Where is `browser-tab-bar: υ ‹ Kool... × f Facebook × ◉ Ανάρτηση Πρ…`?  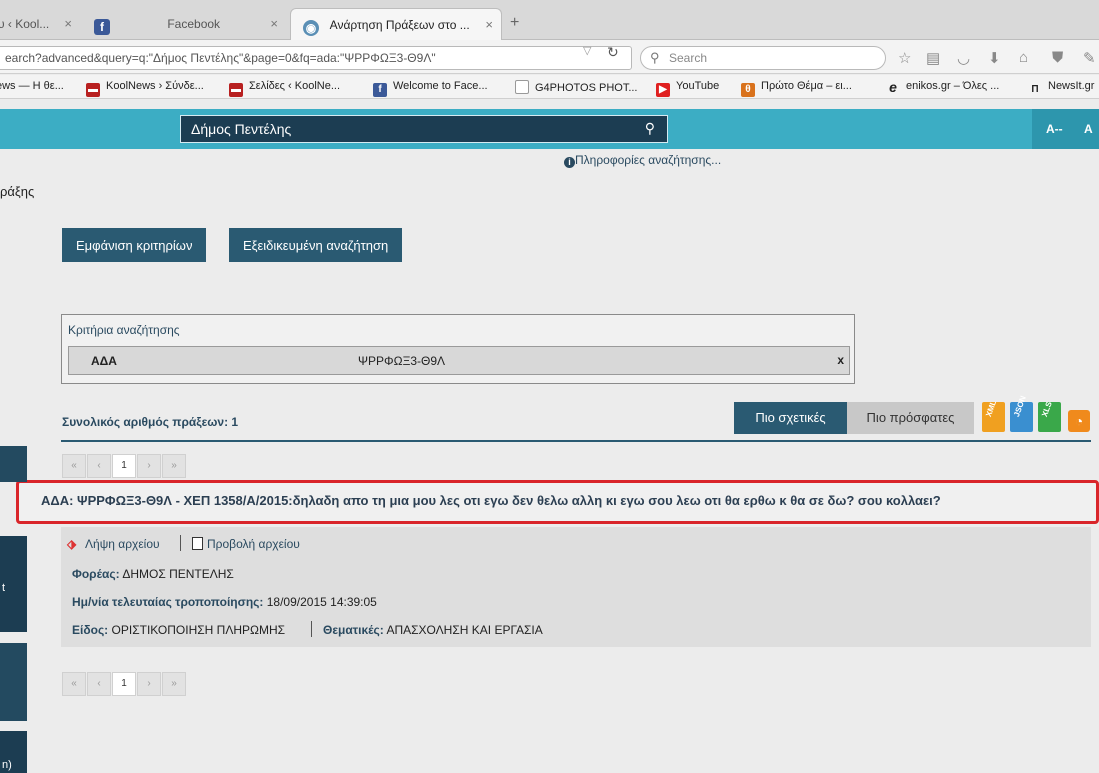
browser-tab-bar: υ ‹ Kool... × f Facebook × ◉ Ανάρτηση Πρ… is located at coordinates (549, 20).